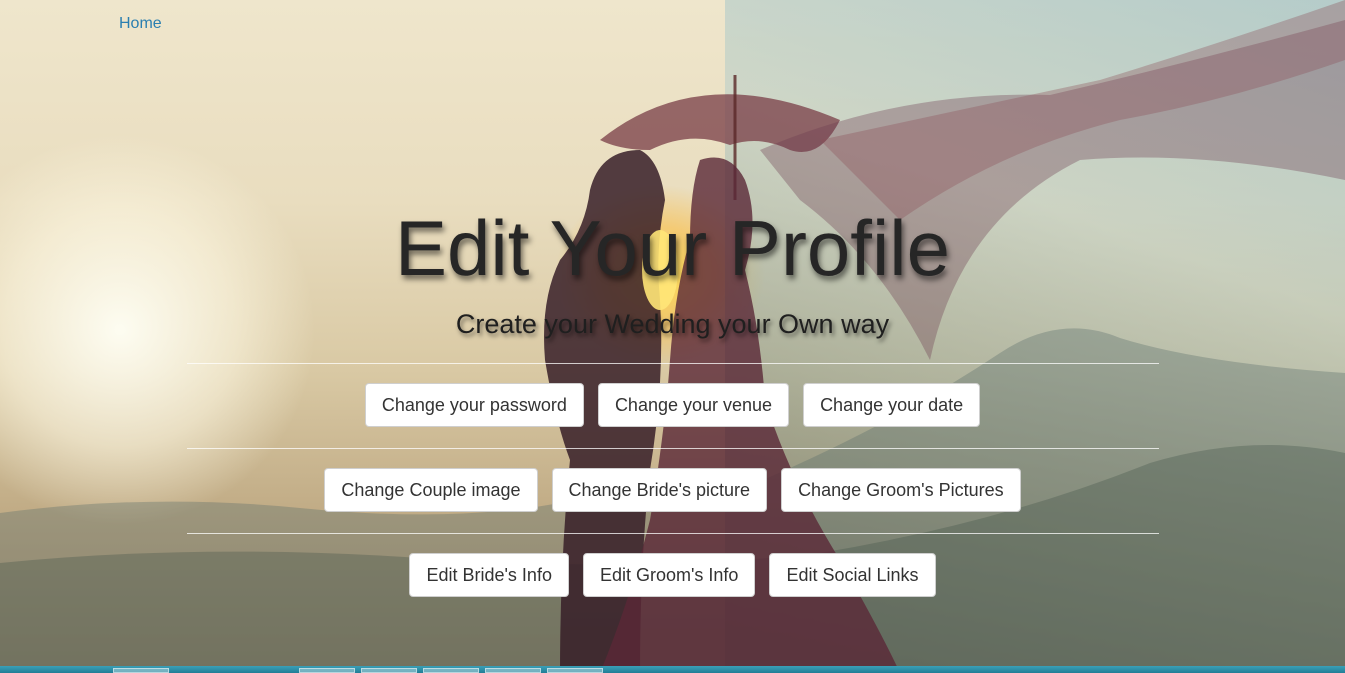 Image resolution: width=1345 pixels, height=673 pixels. What do you see at coordinates (852, 575) in the screenshot?
I see `edit-social-links-button: Edit Social Links` at bounding box center [852, 575].